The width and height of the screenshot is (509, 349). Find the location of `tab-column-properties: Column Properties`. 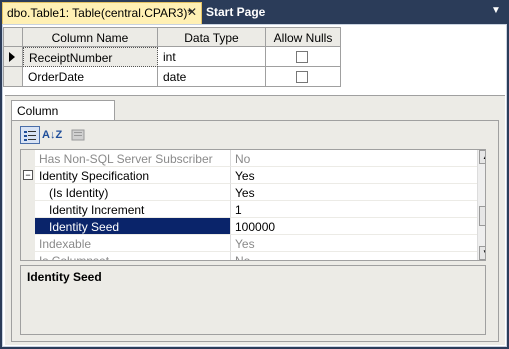

tab-column-properties: Column Properties is located at coordinates (63, 116).